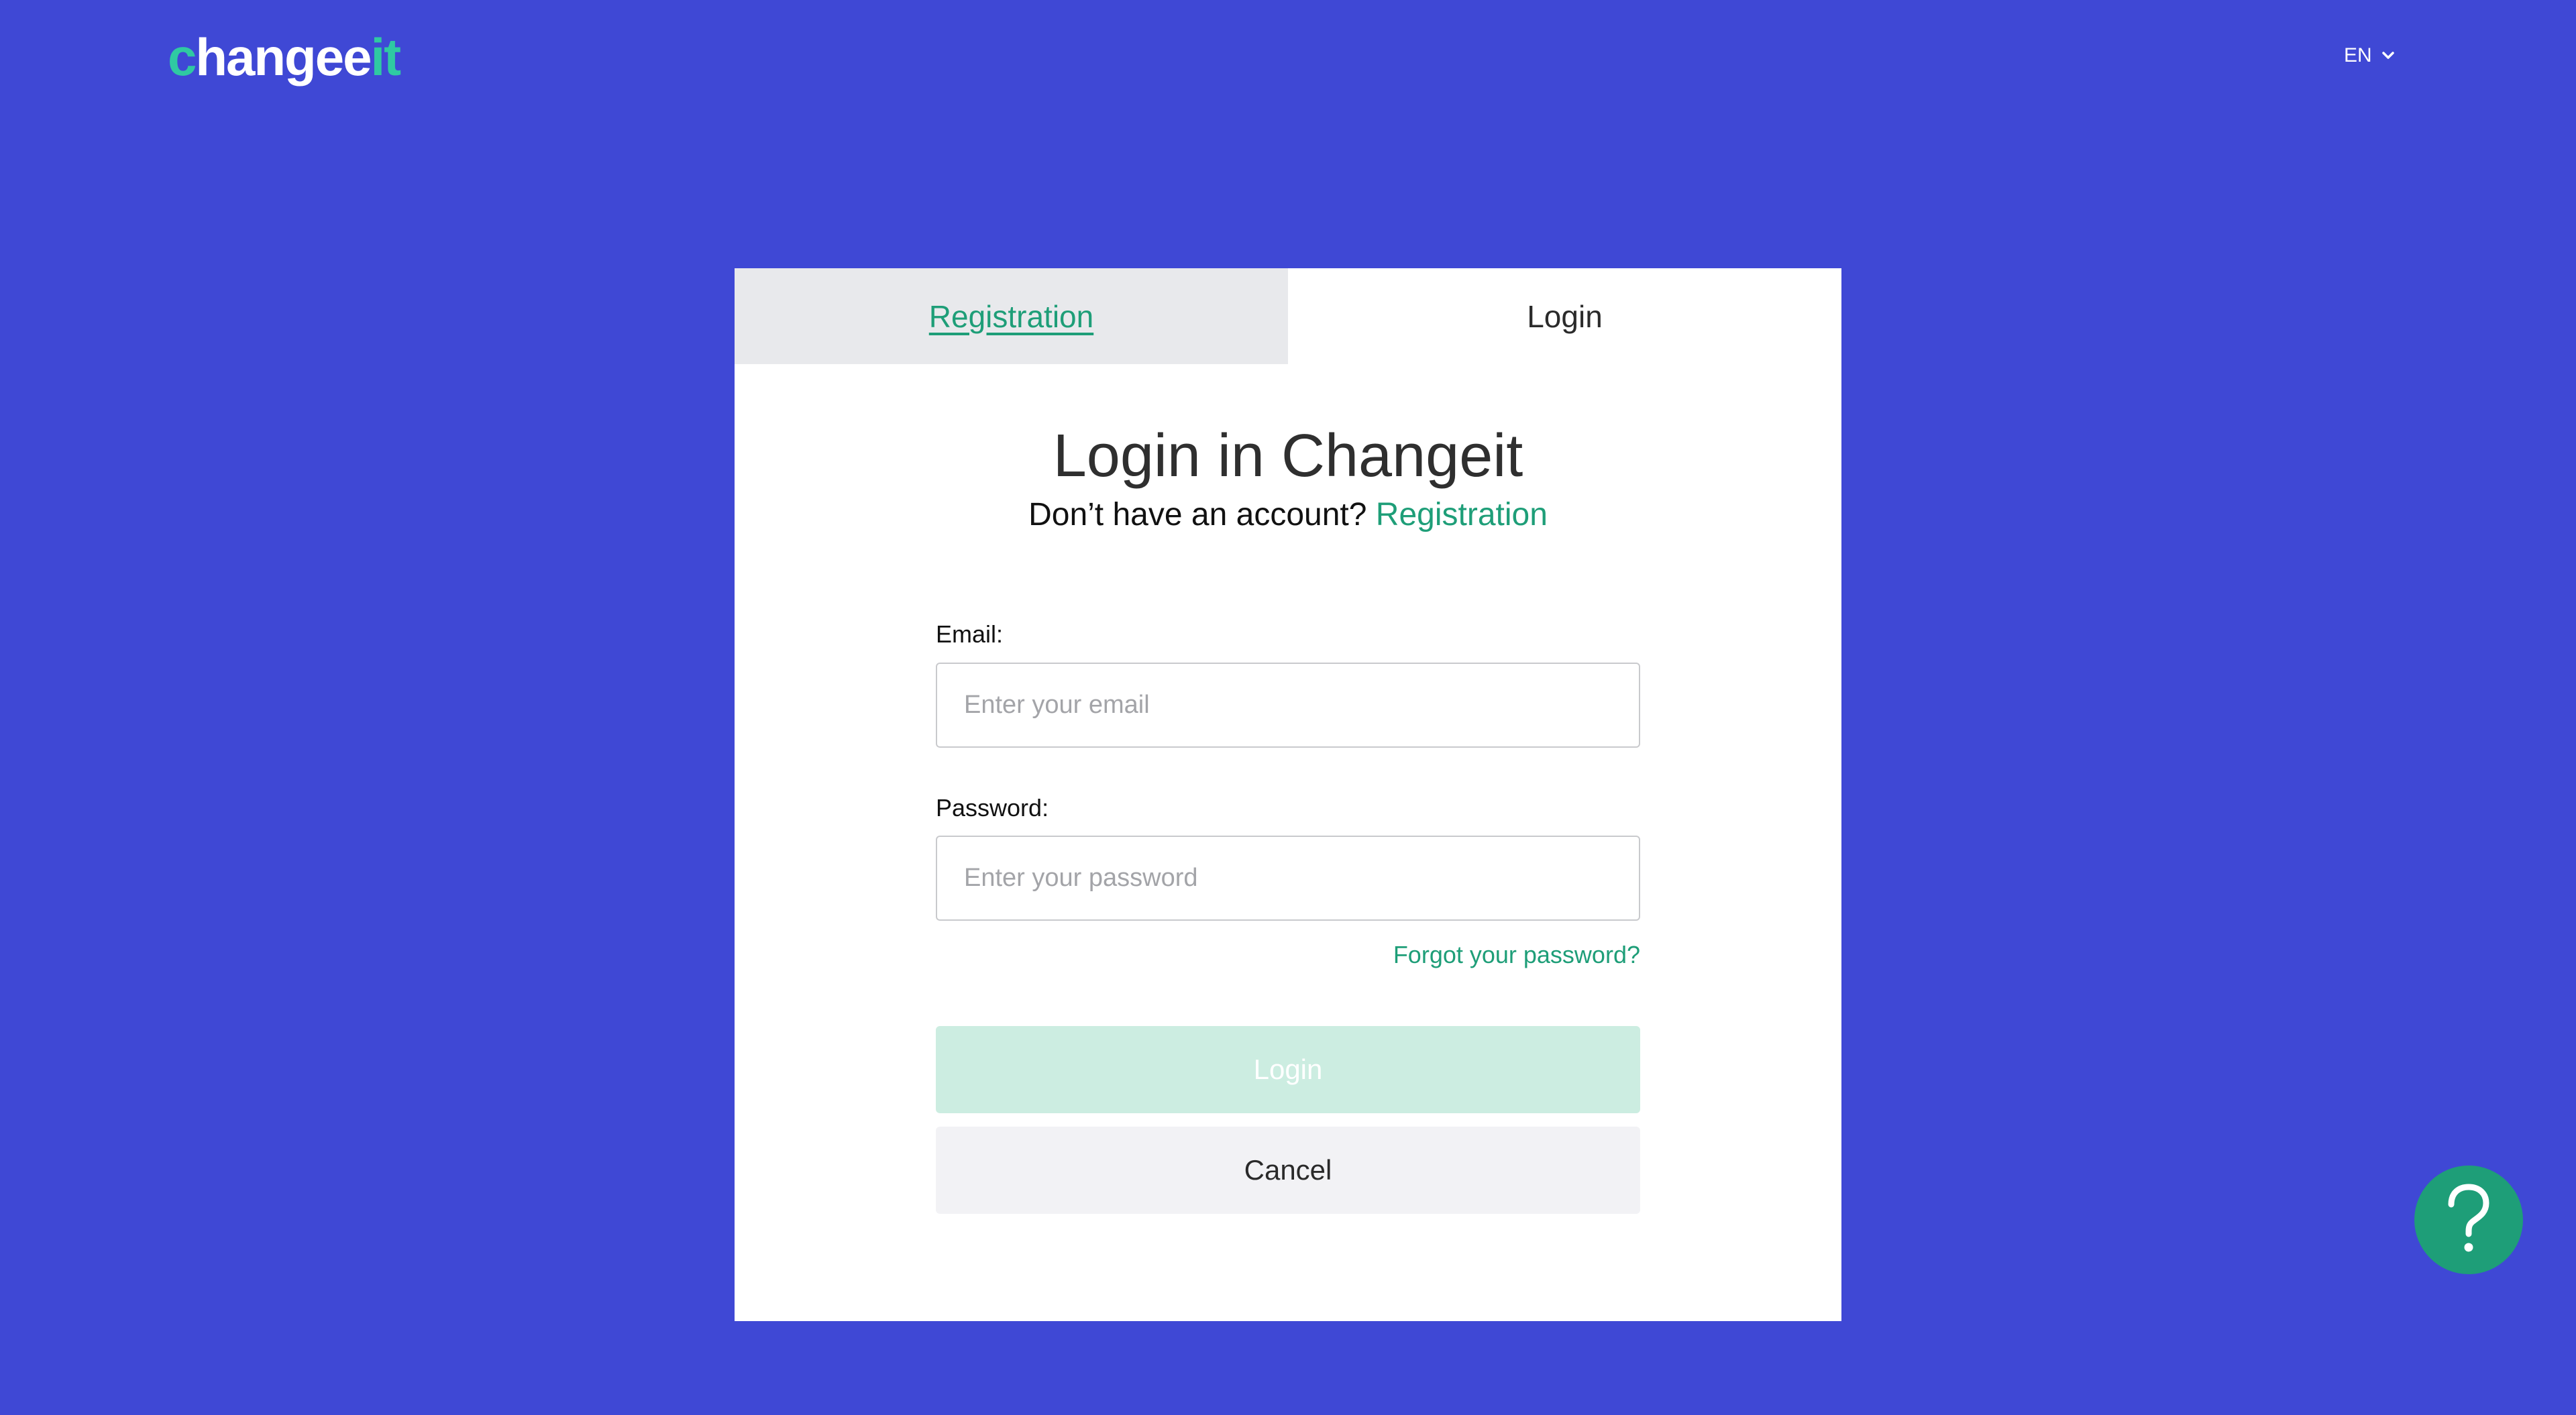  I want to click on auth-tabs: Registration Login, so click(1288, 316).